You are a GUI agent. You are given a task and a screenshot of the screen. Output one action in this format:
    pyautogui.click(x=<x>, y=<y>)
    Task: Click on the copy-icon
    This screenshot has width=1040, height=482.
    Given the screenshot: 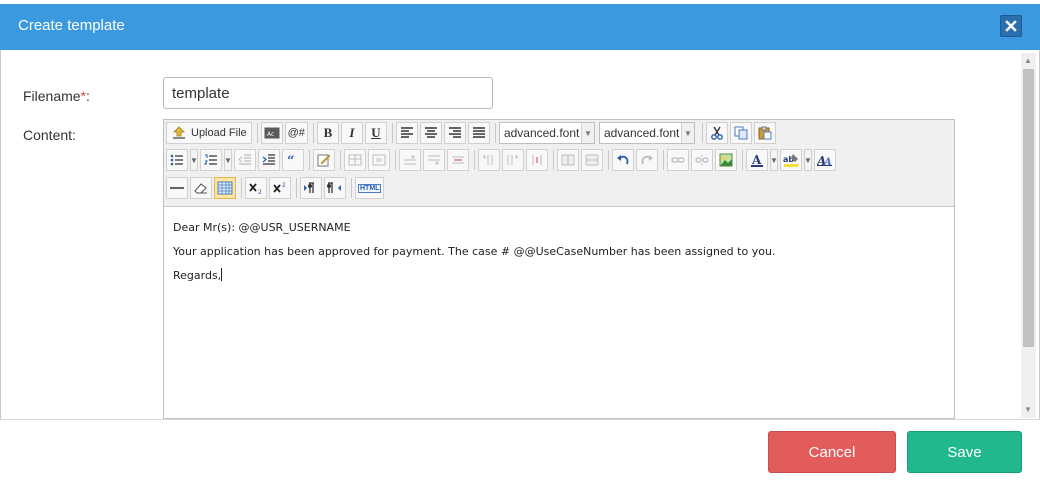 What is the action you would take?
    pyautogui.click(x=741, y=133)
    